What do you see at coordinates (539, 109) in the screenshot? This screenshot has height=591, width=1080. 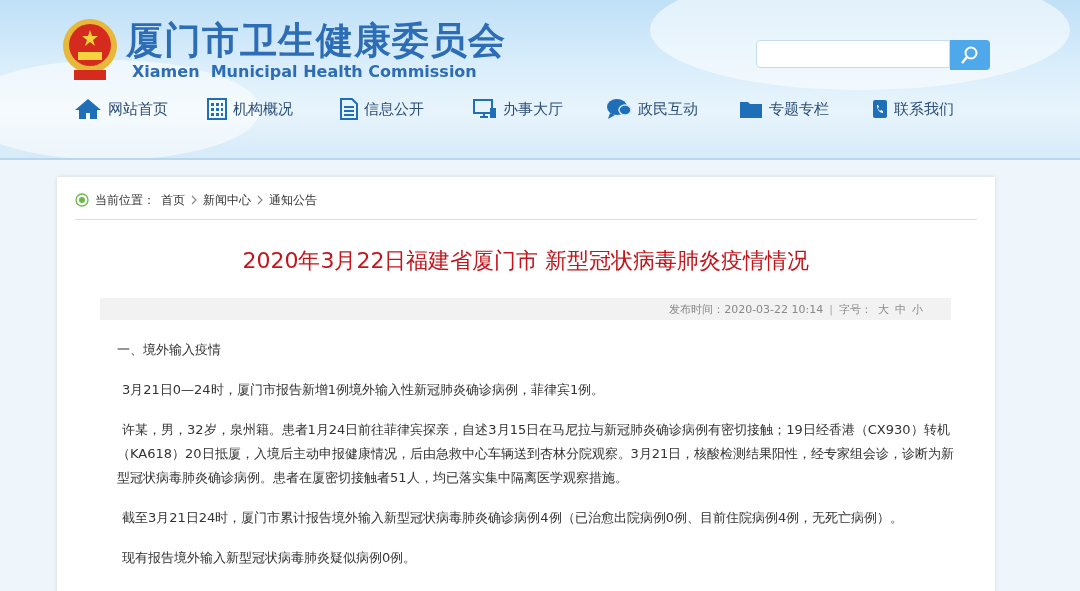 I see `nav-link: 办事大厅` at bounding box center [539, 109].